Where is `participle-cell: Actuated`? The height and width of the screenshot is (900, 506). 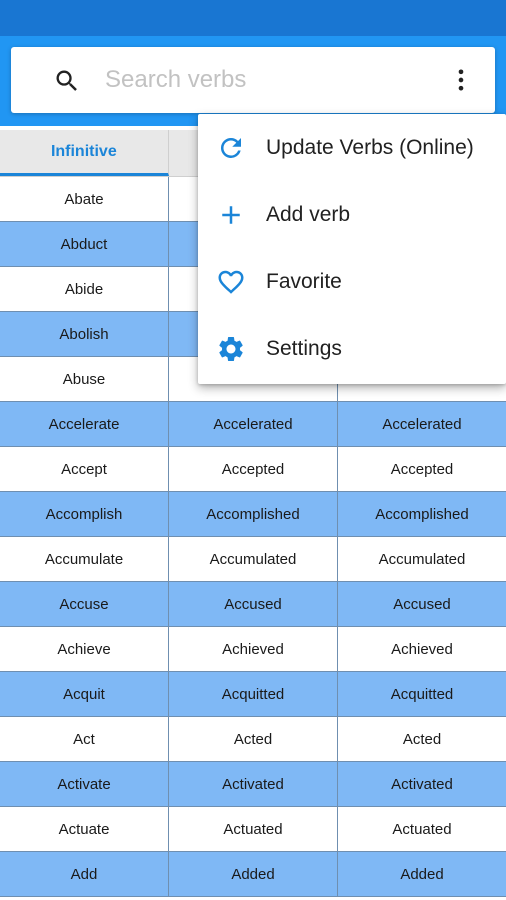 participle-cell: Actuated is located at coordinates (422, 829).